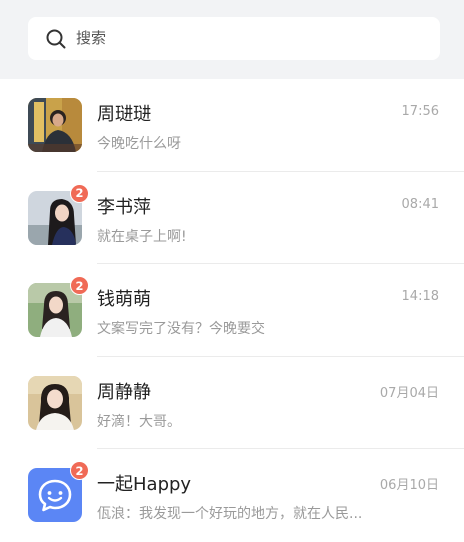 Image resolution: width=464 pixels, height=542 pixels. I want to click on chat-time: 08:41, so click(420, 204).